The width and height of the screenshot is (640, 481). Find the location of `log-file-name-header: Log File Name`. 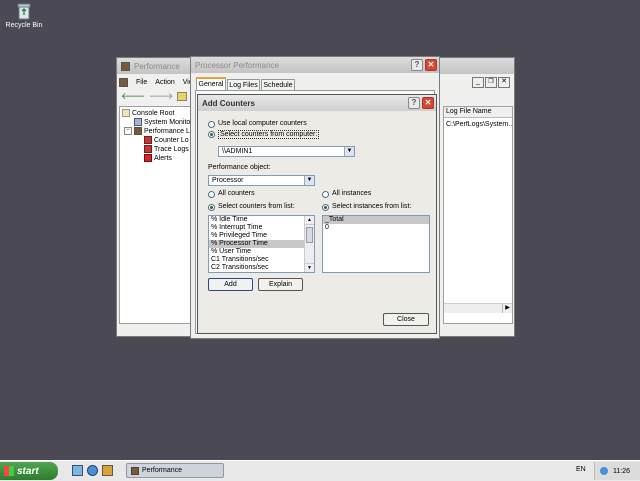

log-file-name-header: Log File Name is located at coordinates (478, 112).